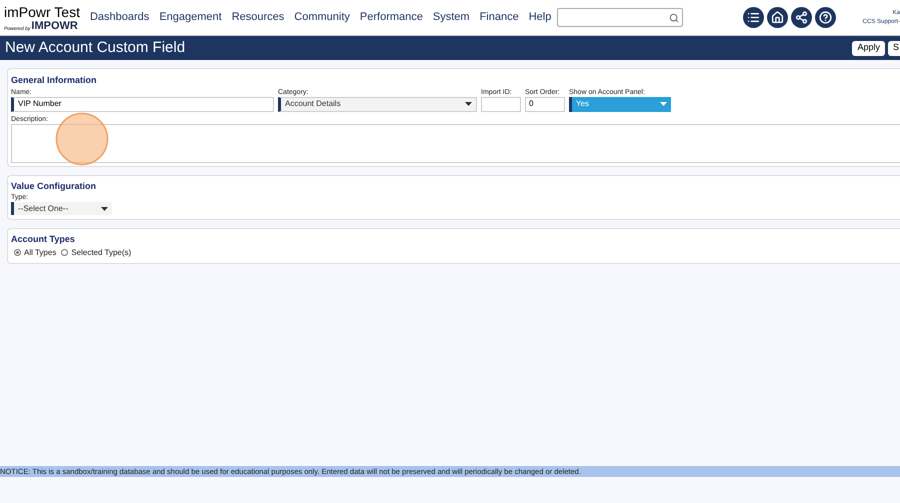 This screenshot has width=900, height=503. I want to click on category-select: Account Details, so click(377, 104).